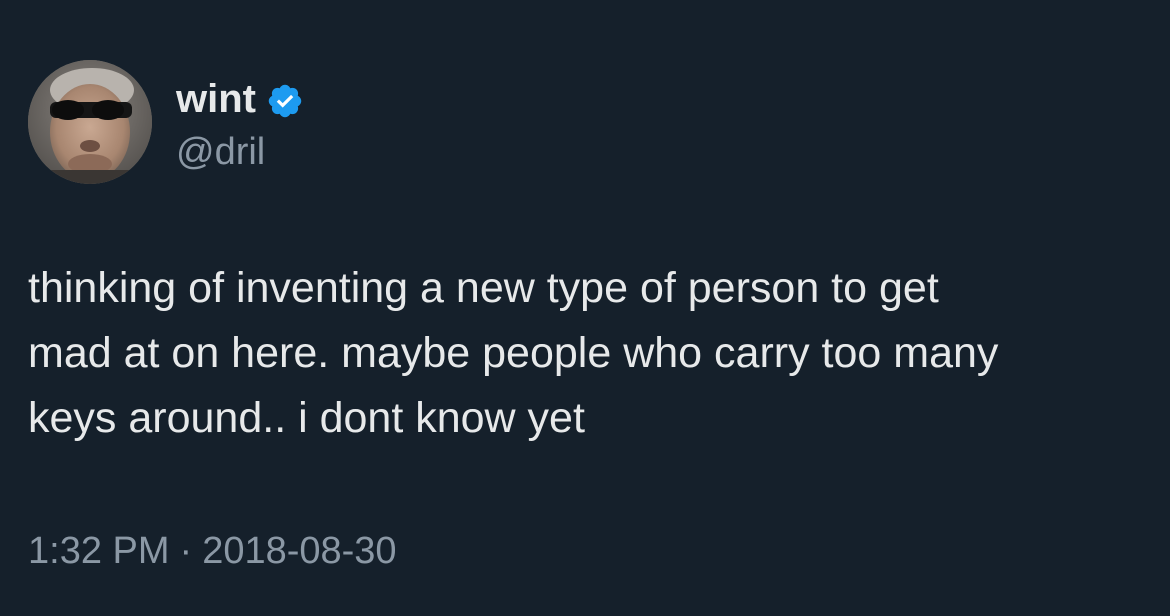 Image resolution: width=1170 pixels, height=616 pixels. I want to click on tweet-time: 1:32 PM, so click(99, 551).